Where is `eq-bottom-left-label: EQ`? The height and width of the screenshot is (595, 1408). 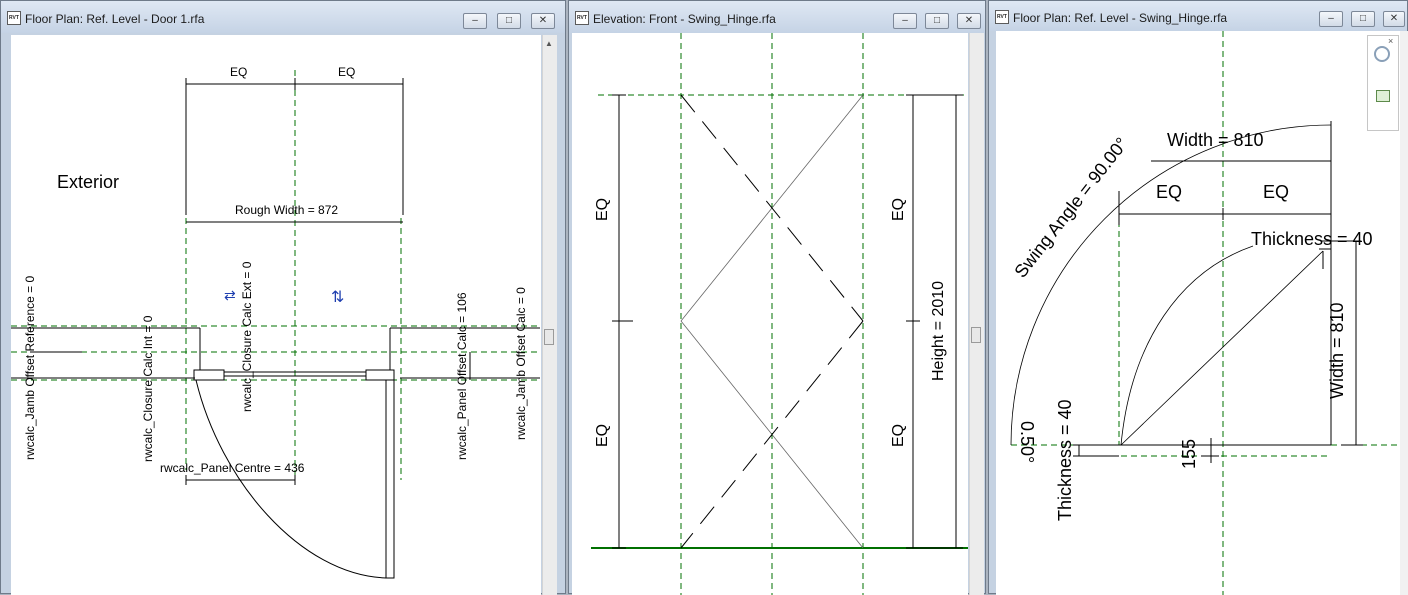
eq-bottom-left-label: EQ is located at coordinates (602, 435).